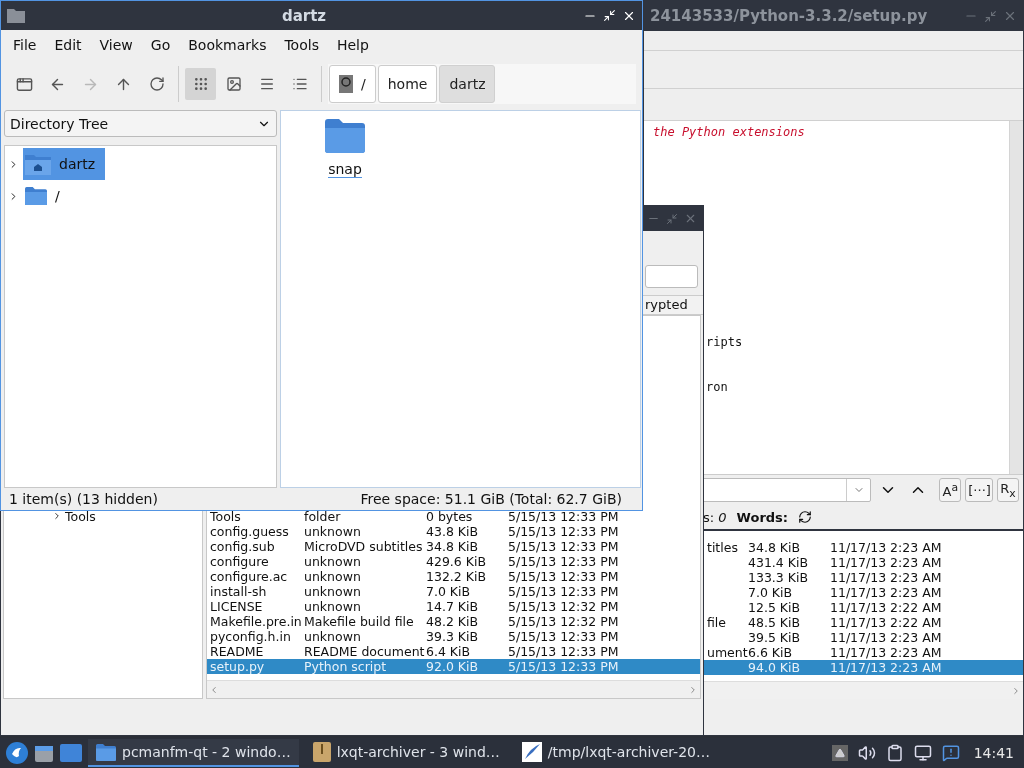 The image size is (1024, 768). I want to click on archive-icon, so click(321, 752).